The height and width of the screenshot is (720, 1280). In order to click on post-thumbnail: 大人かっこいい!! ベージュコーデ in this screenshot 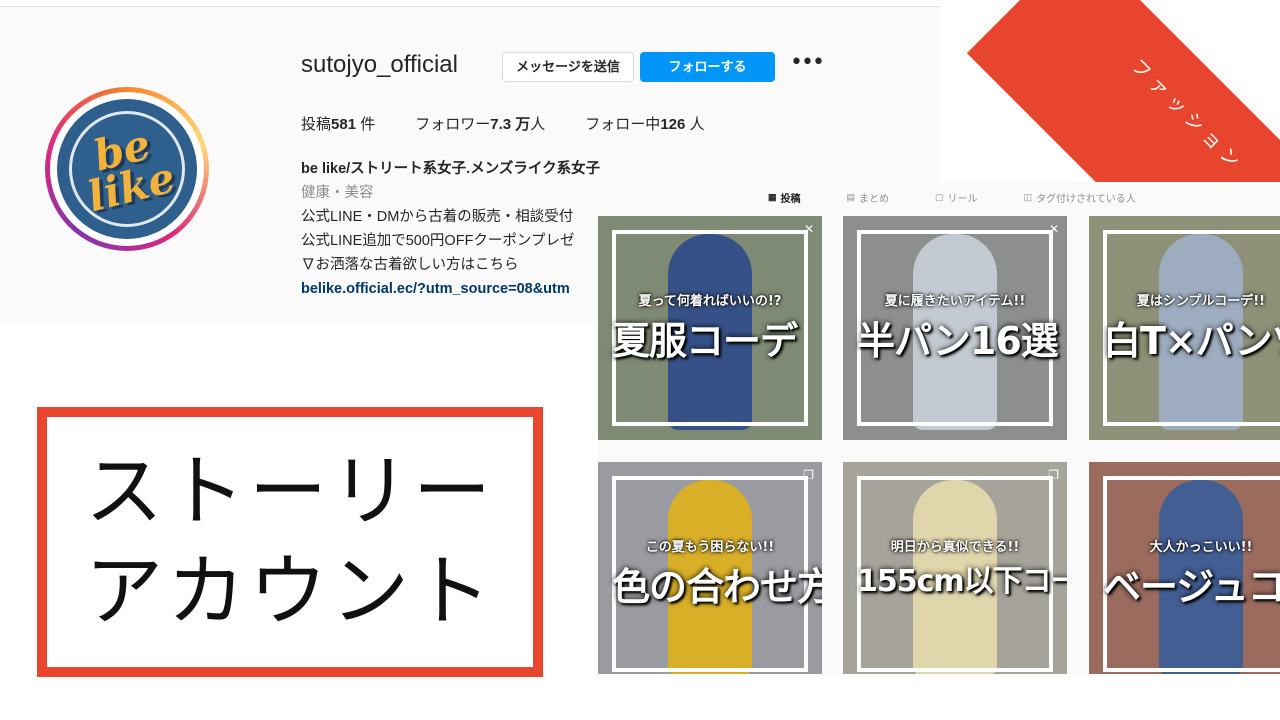, I will do `click(1184, 568)`.